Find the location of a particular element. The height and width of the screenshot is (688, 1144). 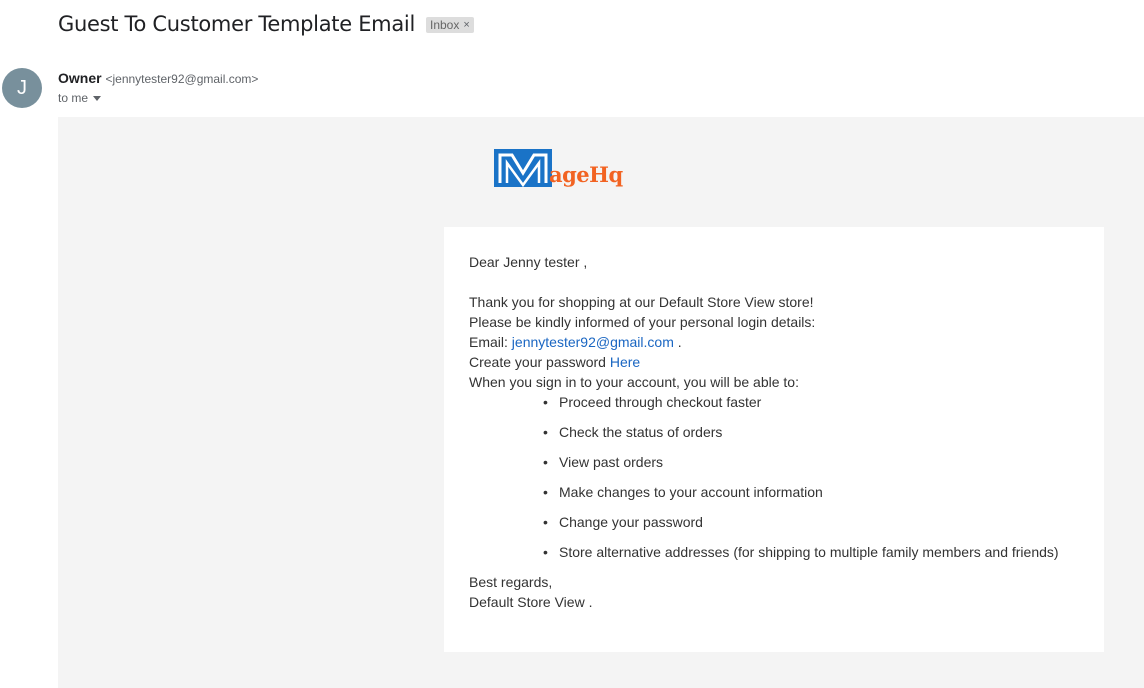

regards-line: Best regards, is located at coordinates (511, 582).